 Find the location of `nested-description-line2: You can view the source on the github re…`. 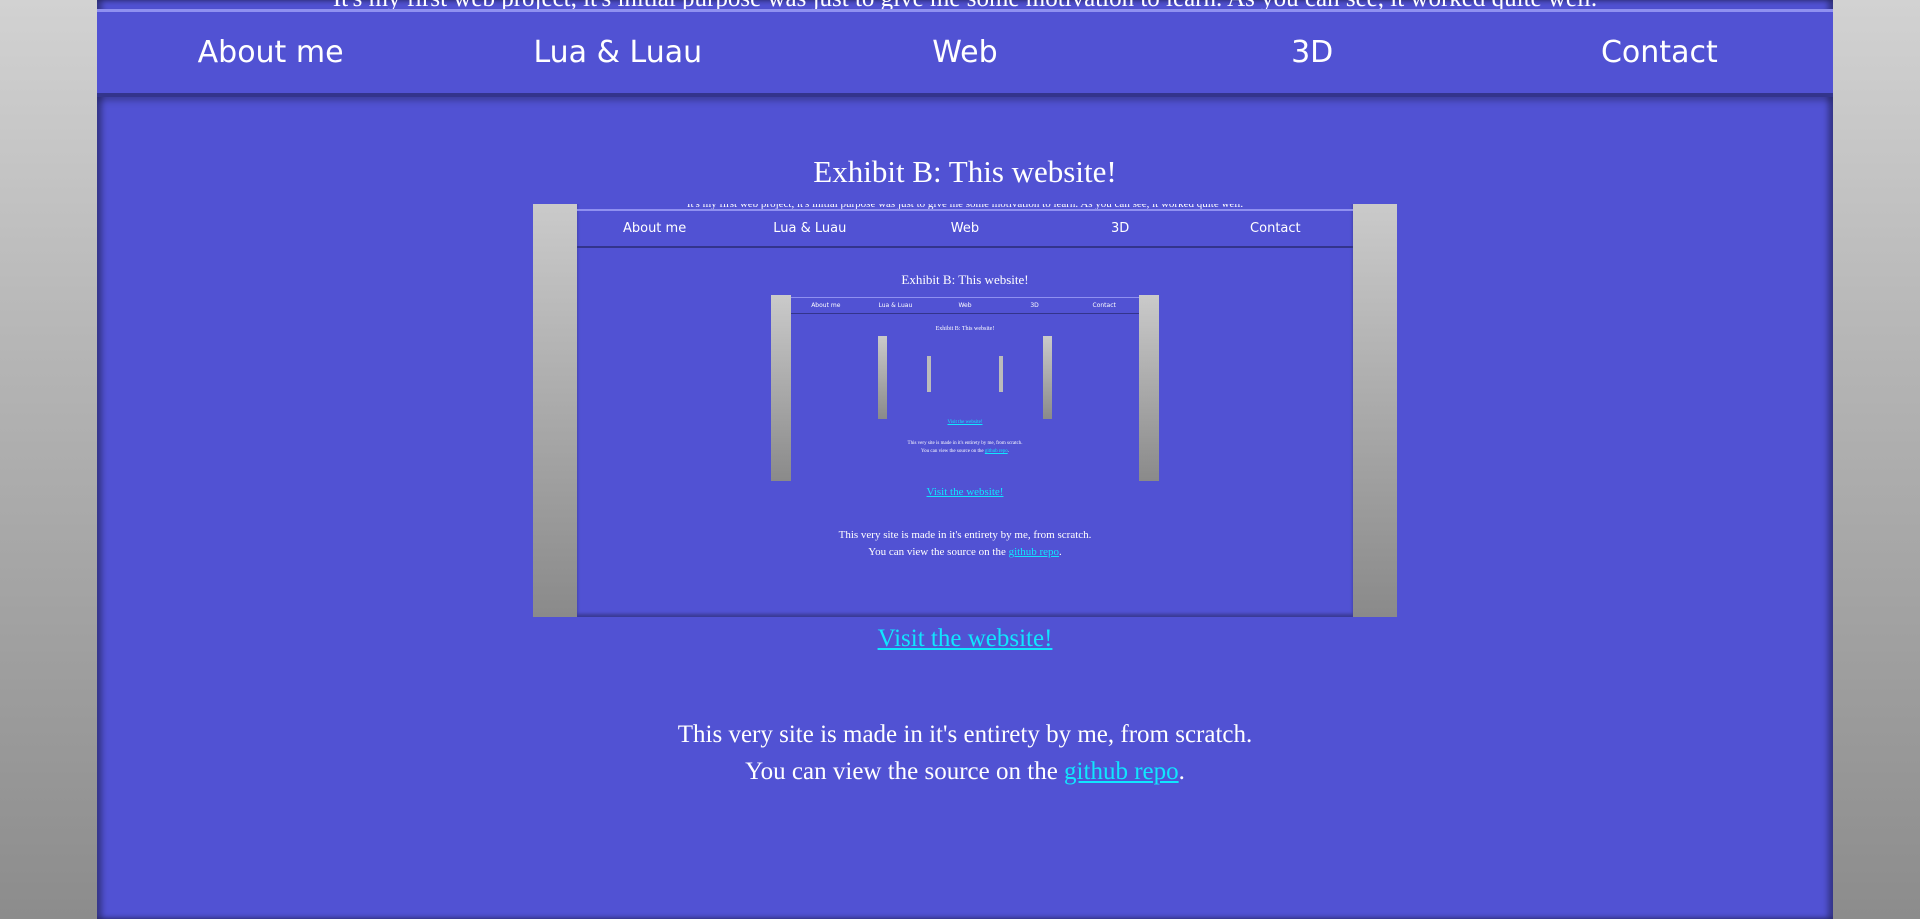

nested-description-line2: You can view the source on the github re… is located at coordinates (965, 452).